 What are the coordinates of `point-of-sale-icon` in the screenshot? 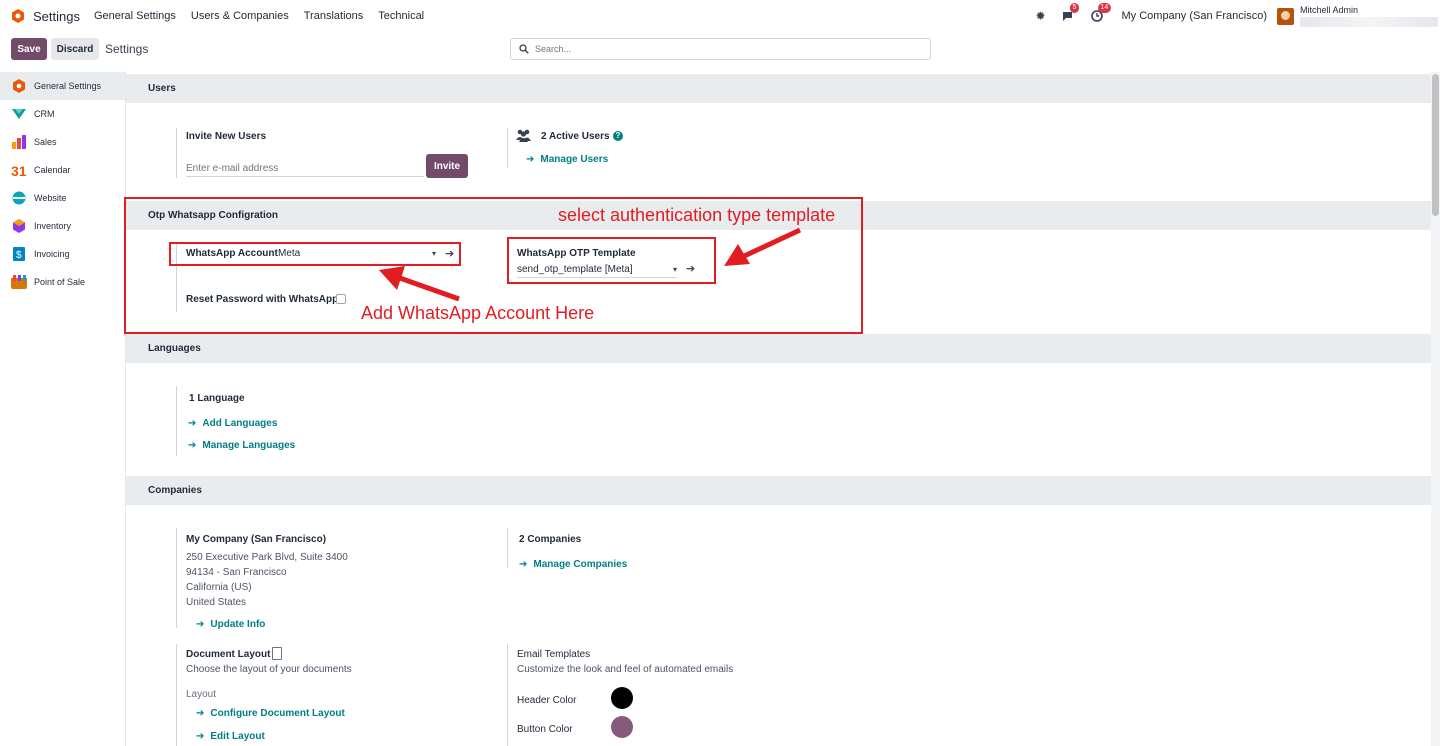 It's located at (19, 282).